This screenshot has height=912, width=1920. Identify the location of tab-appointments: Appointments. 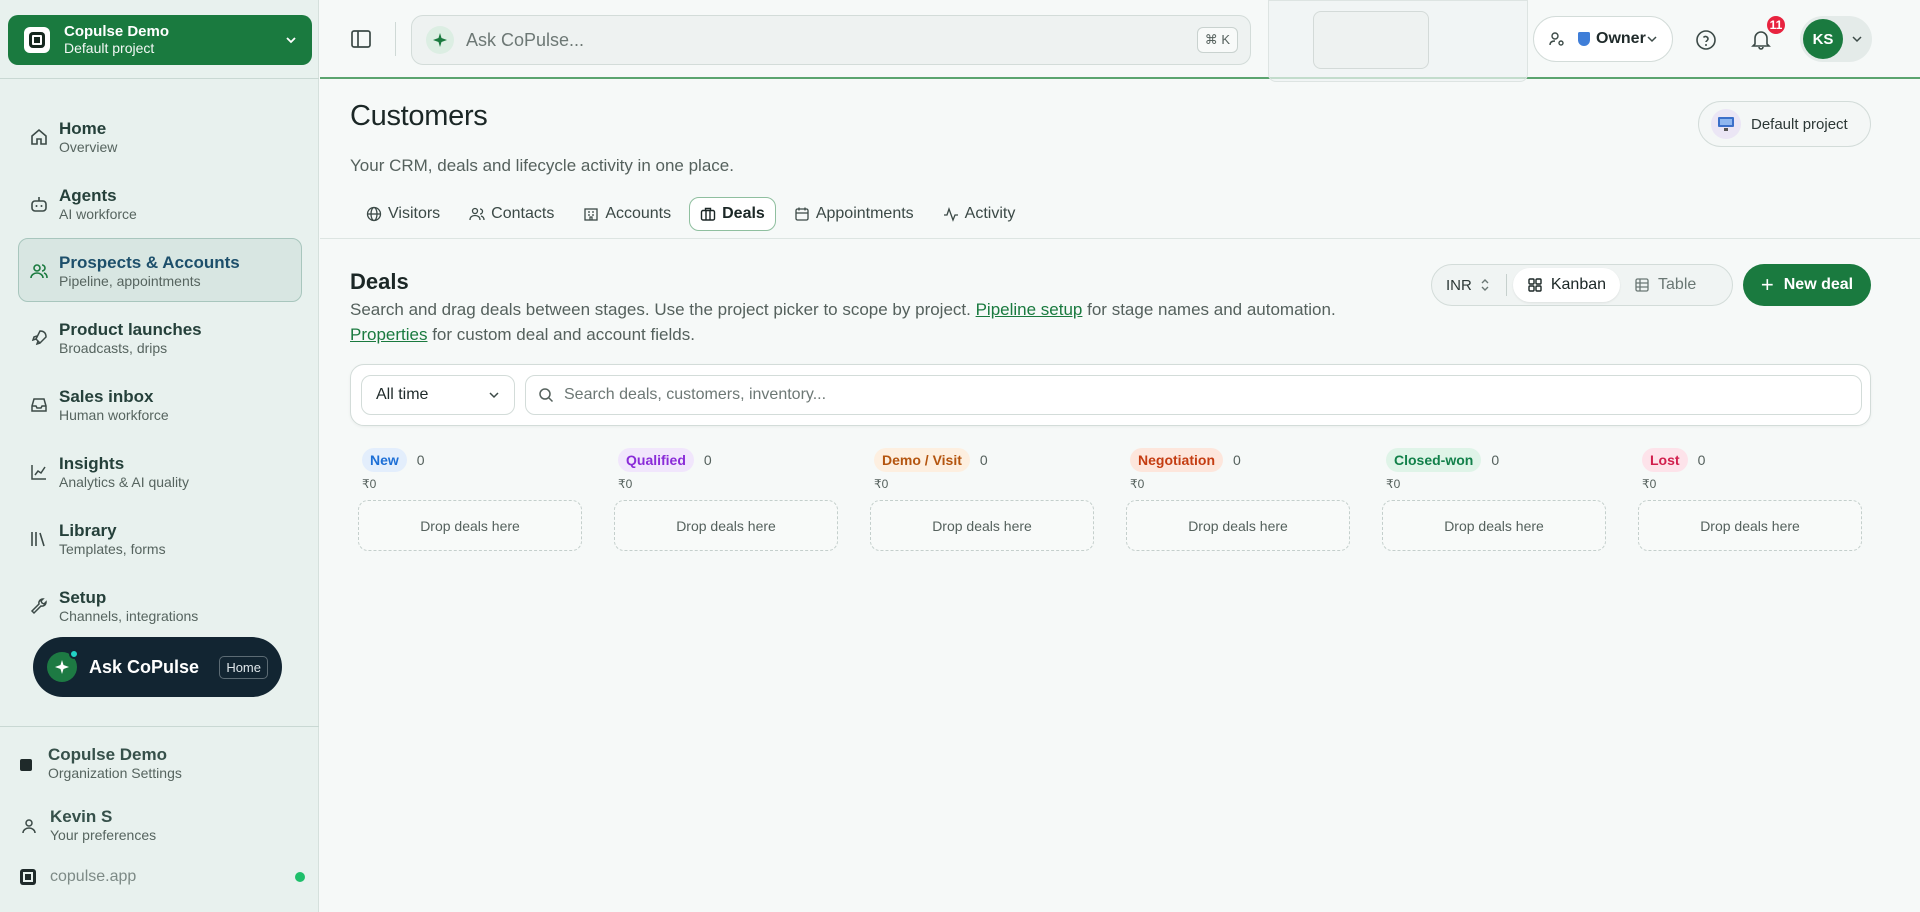
(854, 214).